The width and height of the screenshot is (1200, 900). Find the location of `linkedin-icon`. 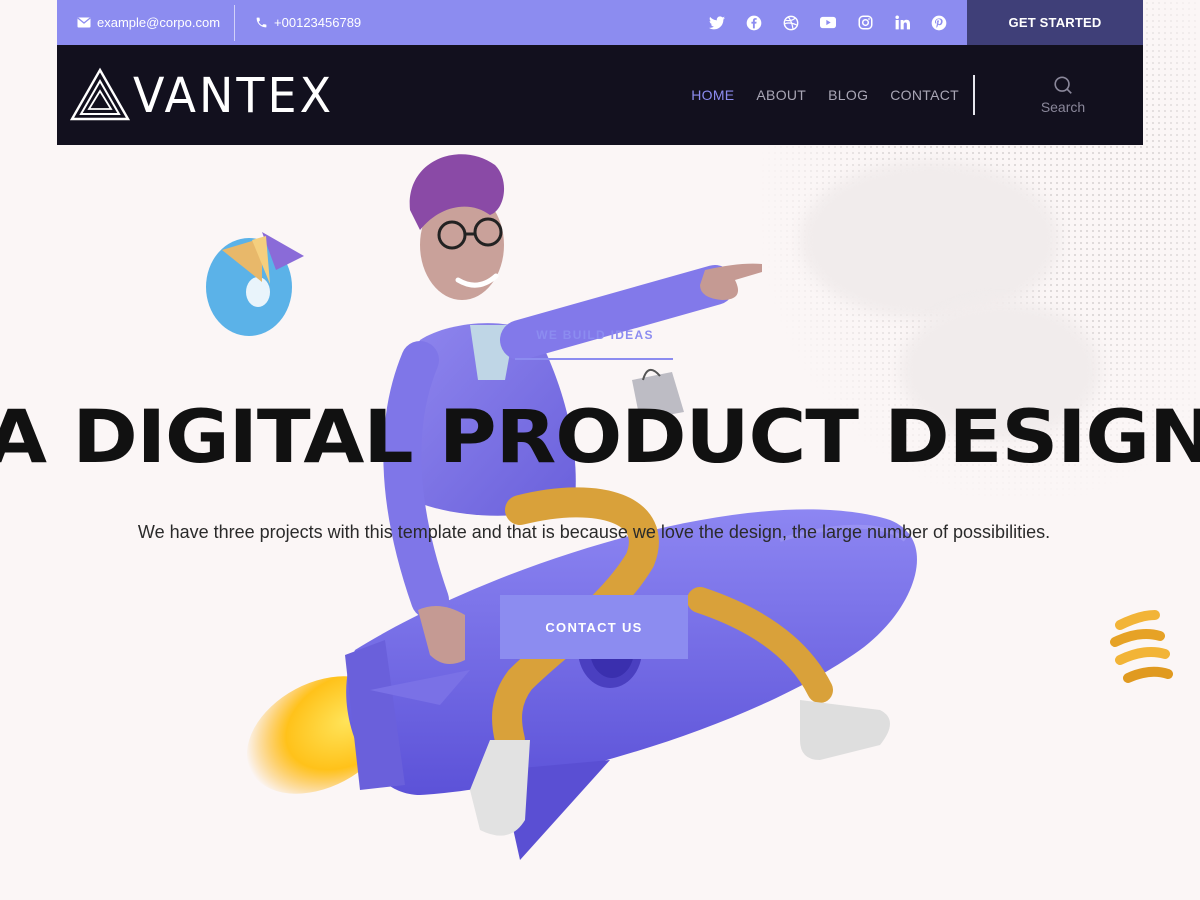

linkedin-icon is located at coordinates (902, 23).